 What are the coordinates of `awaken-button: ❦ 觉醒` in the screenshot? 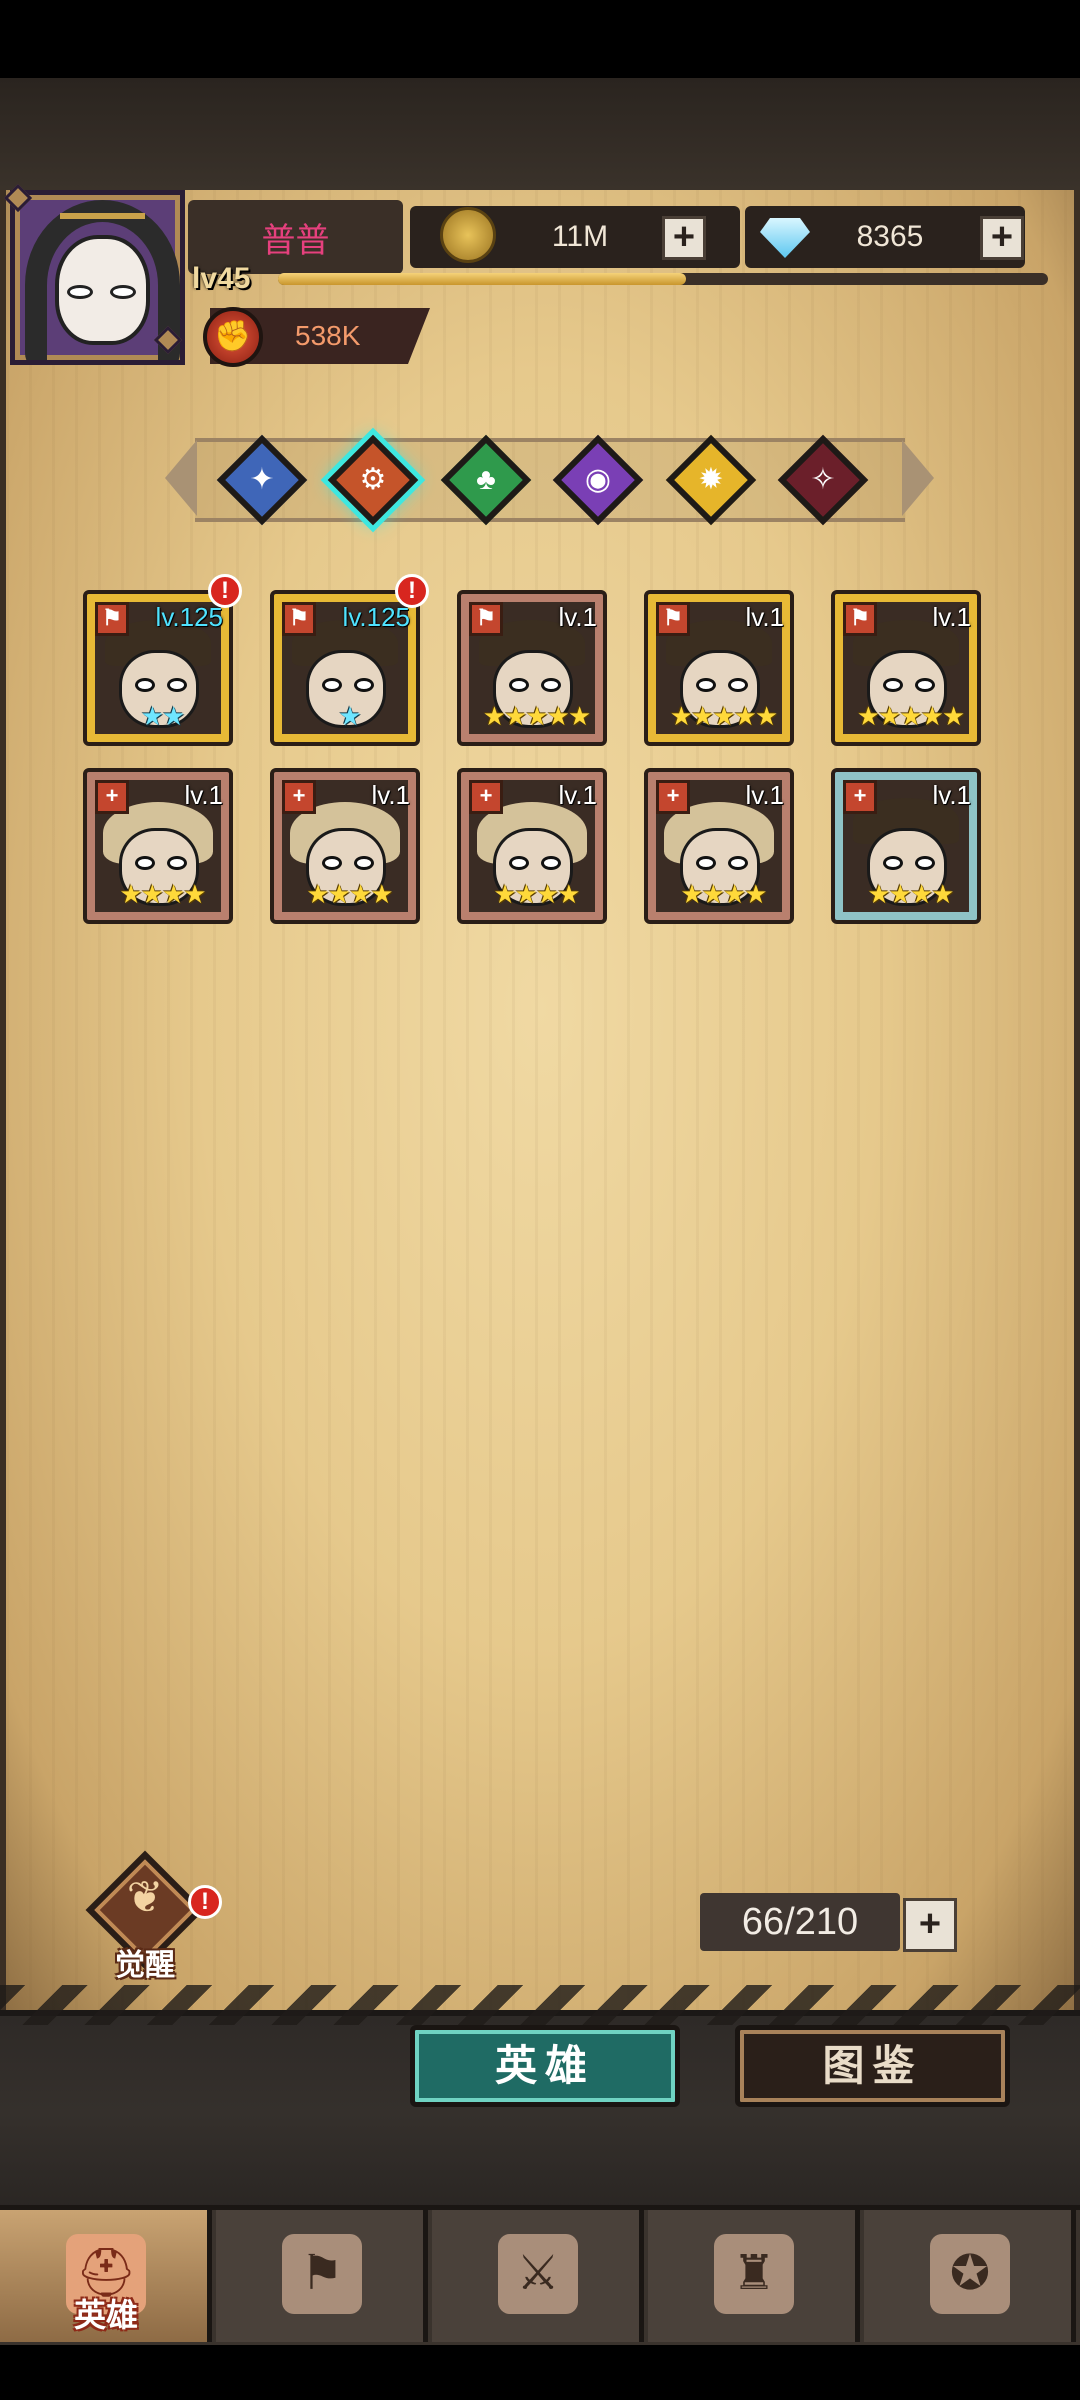 It's located at (145, 1916).